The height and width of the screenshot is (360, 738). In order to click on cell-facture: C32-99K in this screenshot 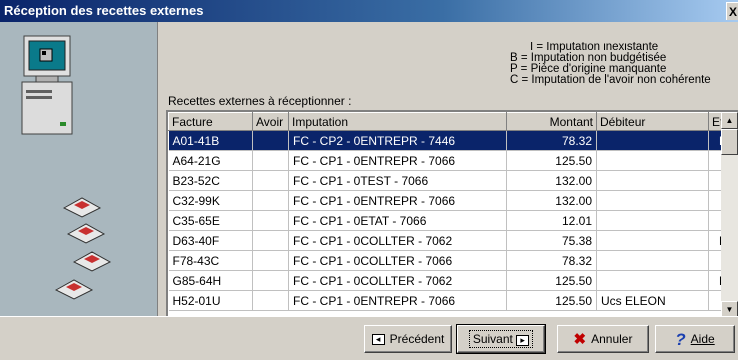, I will do `click(210, 200)`.